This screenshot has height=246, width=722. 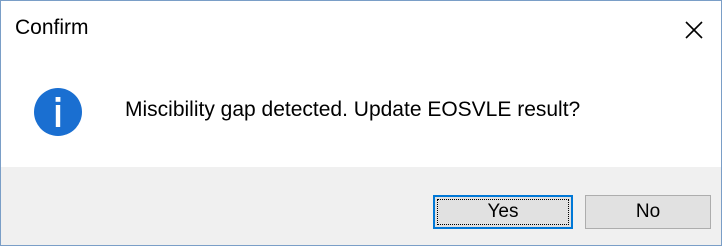 I want to click on no-button: No, so click(x=648, y=212).